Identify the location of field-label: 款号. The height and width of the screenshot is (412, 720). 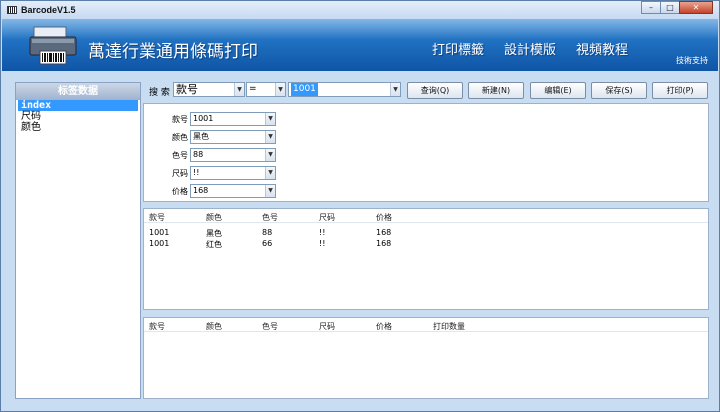
(180, 119).